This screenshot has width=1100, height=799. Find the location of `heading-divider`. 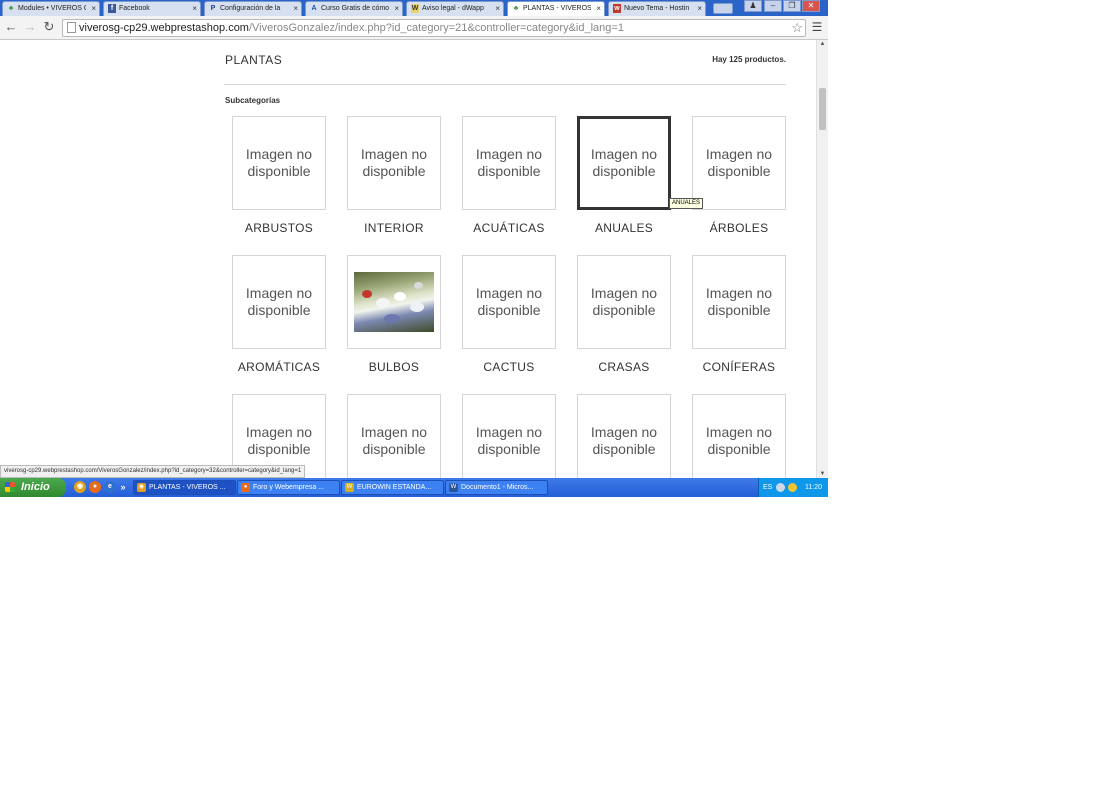

heading-divider is located at coordinates (505, 84).